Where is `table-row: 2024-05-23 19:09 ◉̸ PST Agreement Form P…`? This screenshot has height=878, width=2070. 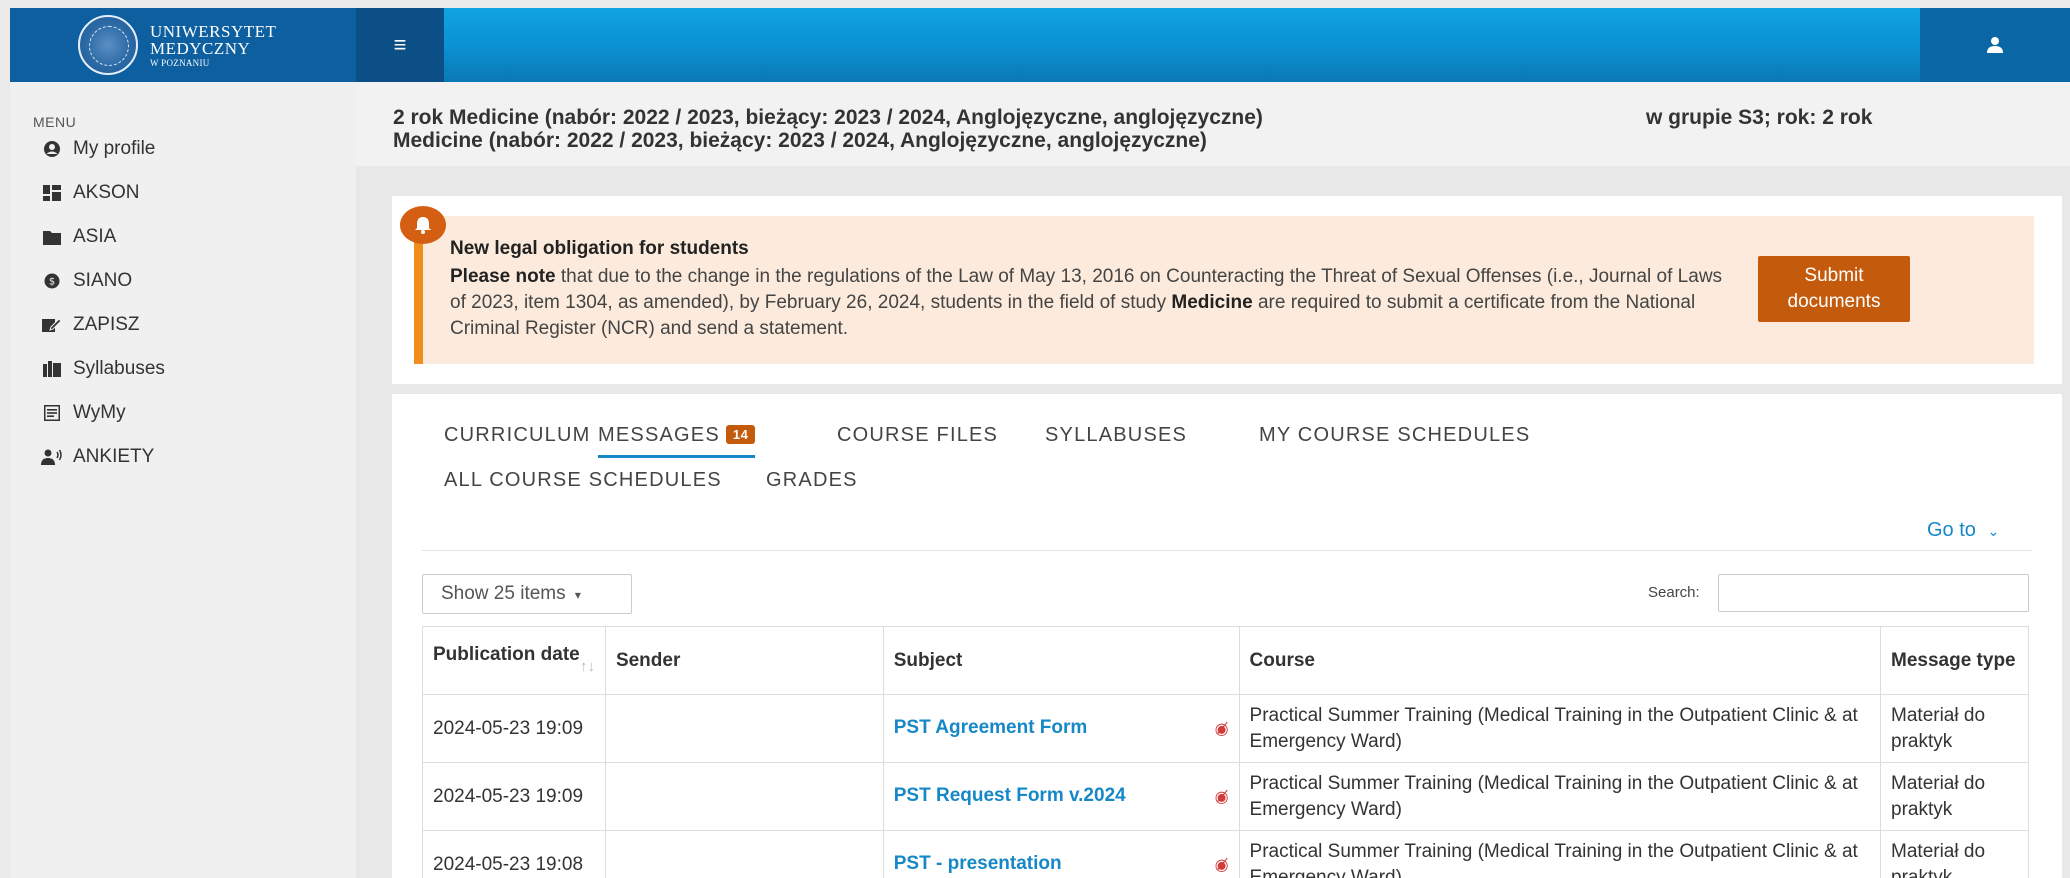 table-row: 2024-05-23 19:09 ◉̸ PST Agreement Form P… is located at coordinates (1225, 728).